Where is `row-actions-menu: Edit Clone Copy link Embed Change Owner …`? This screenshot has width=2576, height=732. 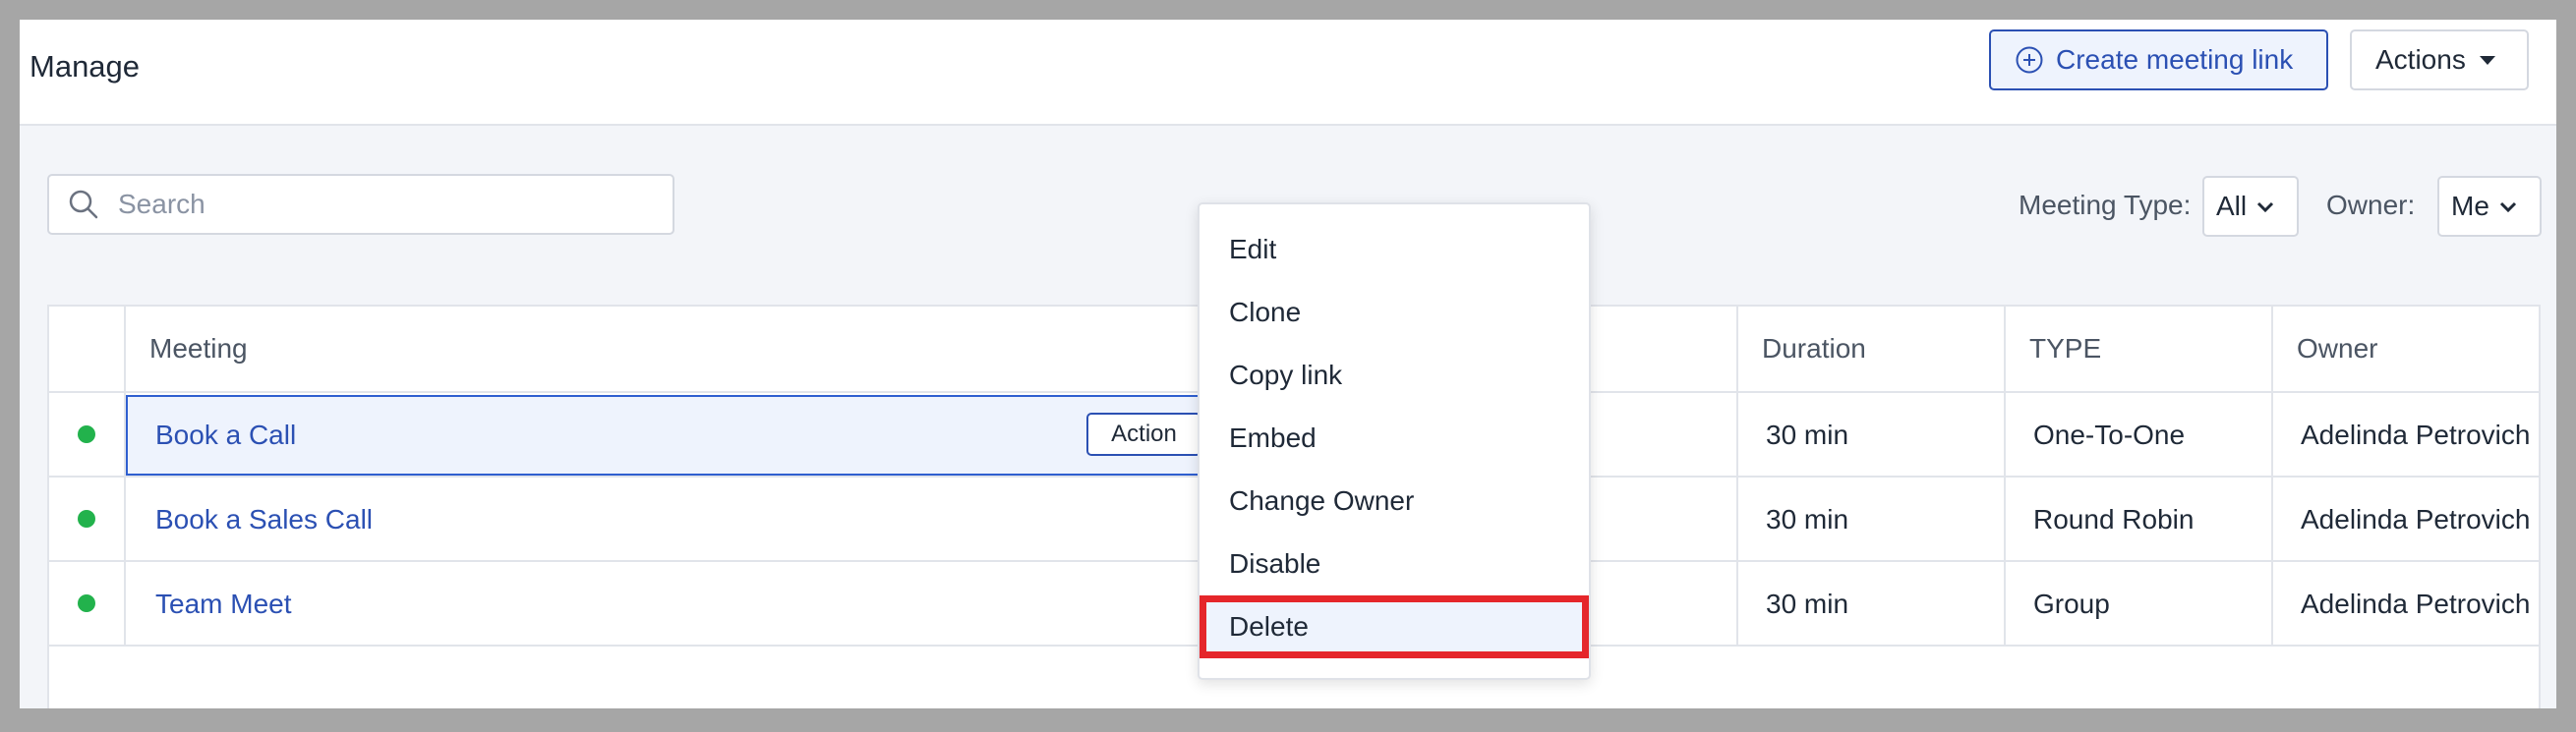 row-actions-menu: Edit Clone Copy link Embed Change Owner … is located at coordinates (1394, 441).